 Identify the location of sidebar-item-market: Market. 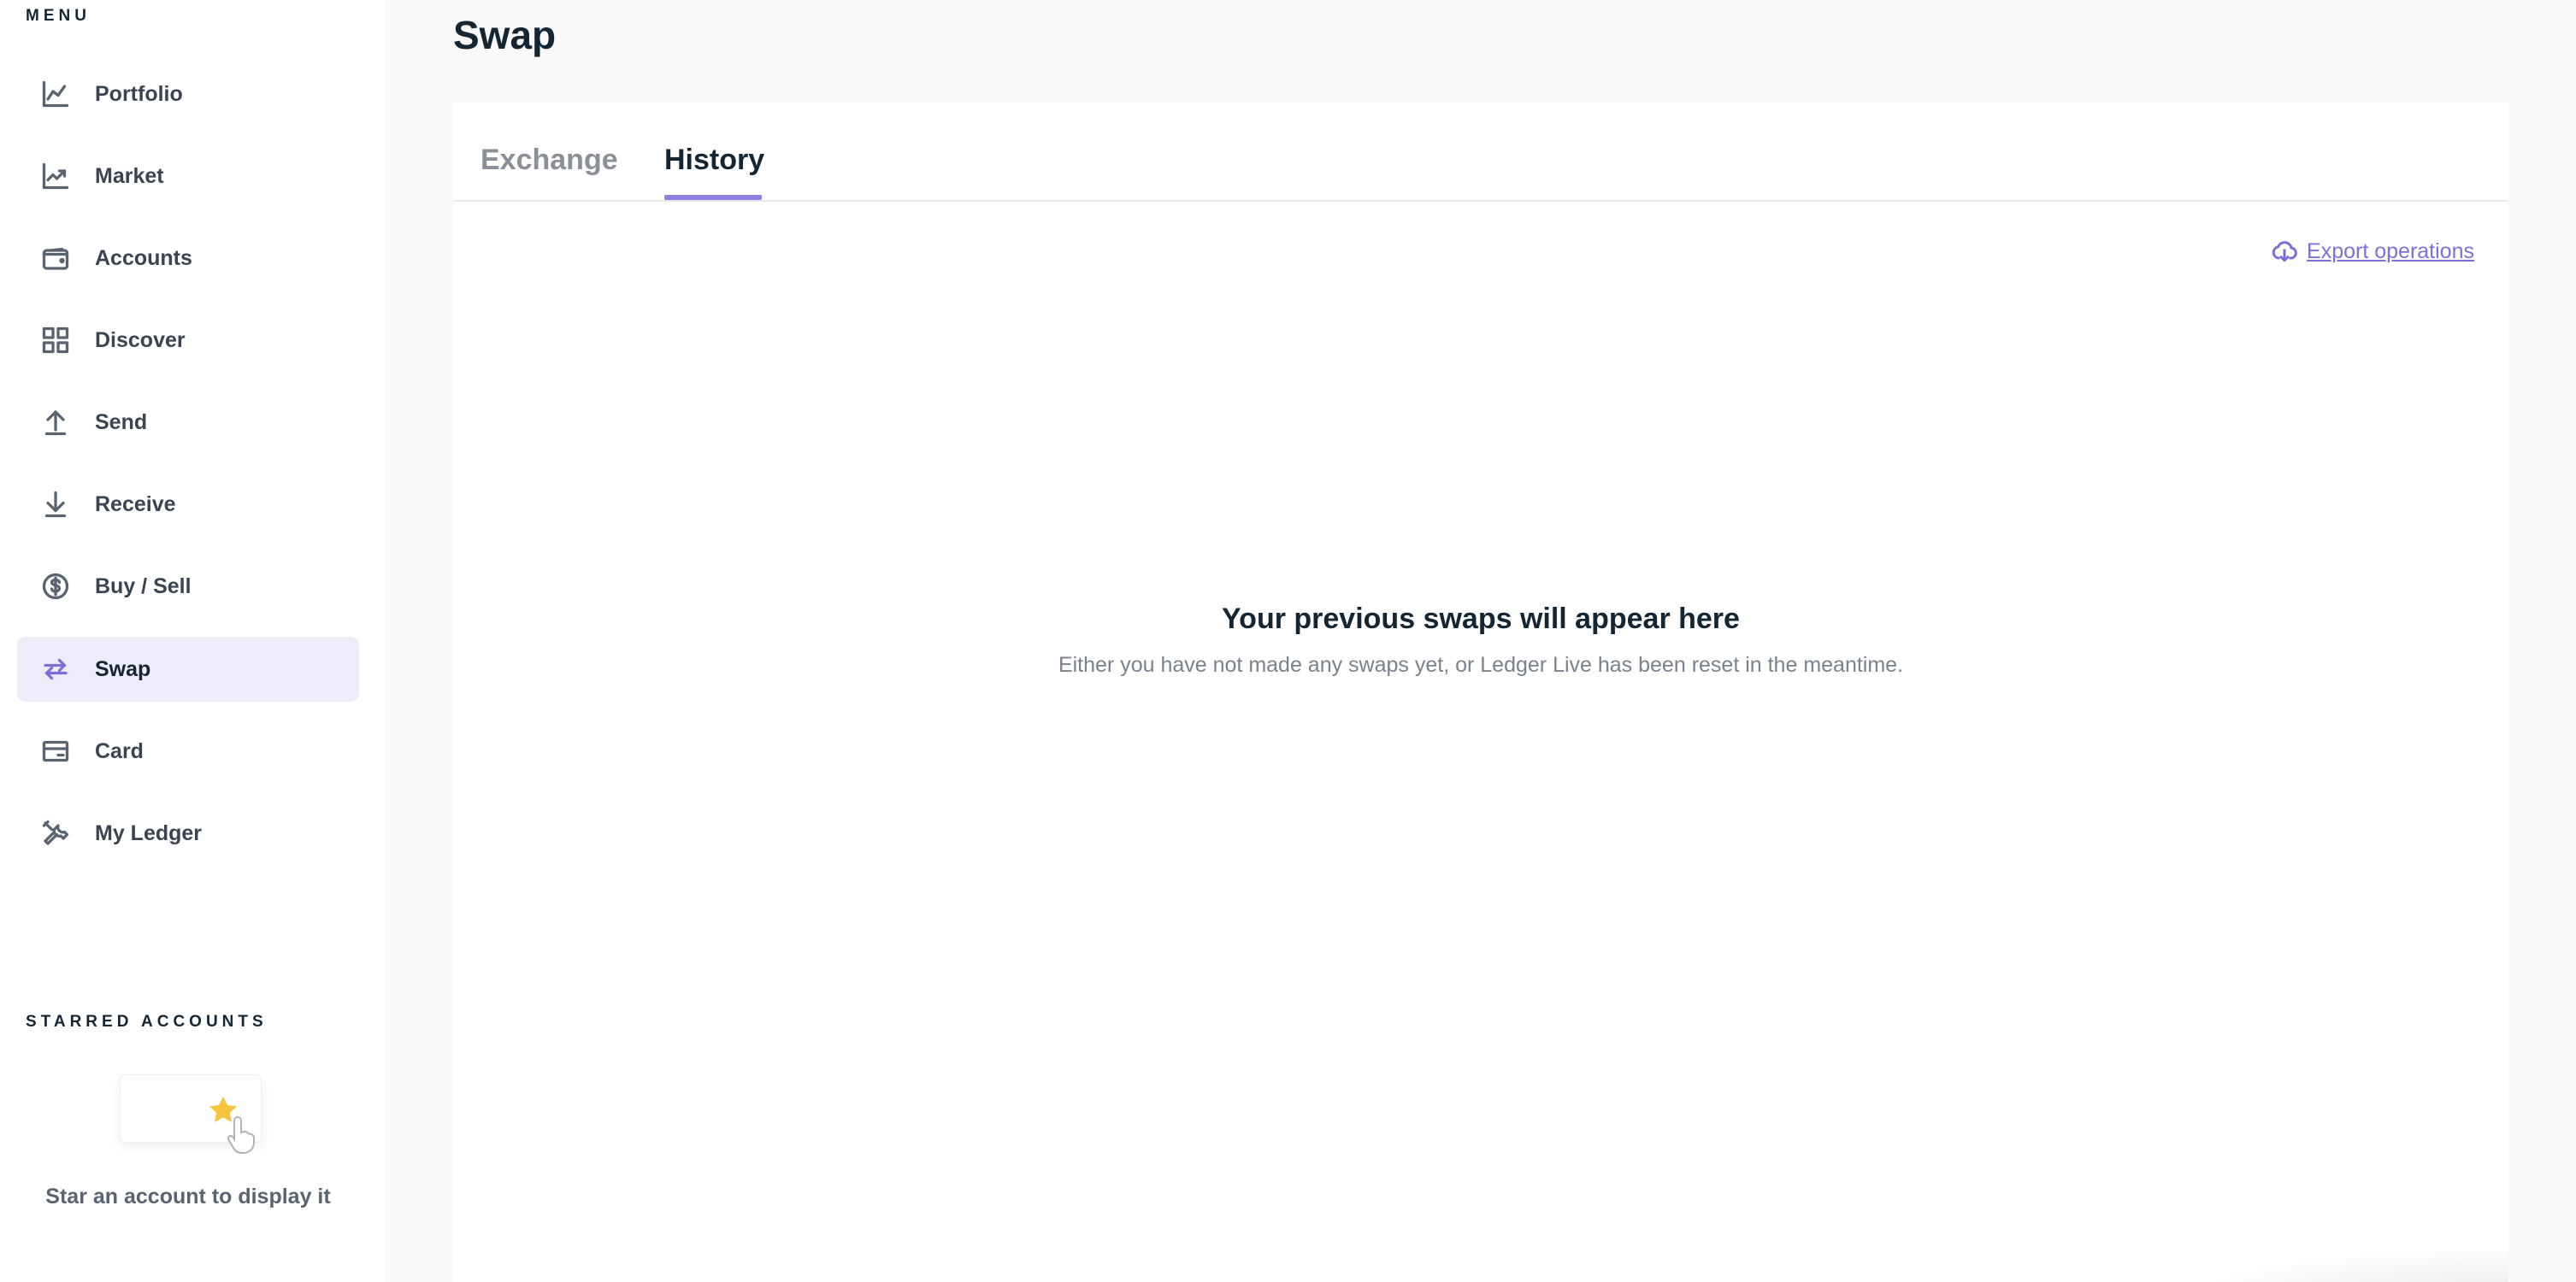
(188, 176).